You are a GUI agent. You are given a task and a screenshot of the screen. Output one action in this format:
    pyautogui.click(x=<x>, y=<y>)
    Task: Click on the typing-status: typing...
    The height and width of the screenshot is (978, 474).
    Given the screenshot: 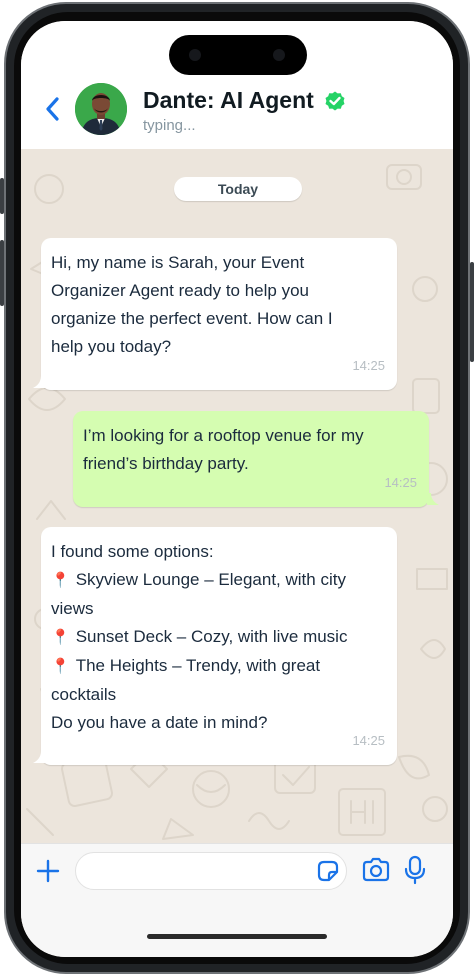 What is the action you would take?
    pyautogui.click(x=169, y=125)
    